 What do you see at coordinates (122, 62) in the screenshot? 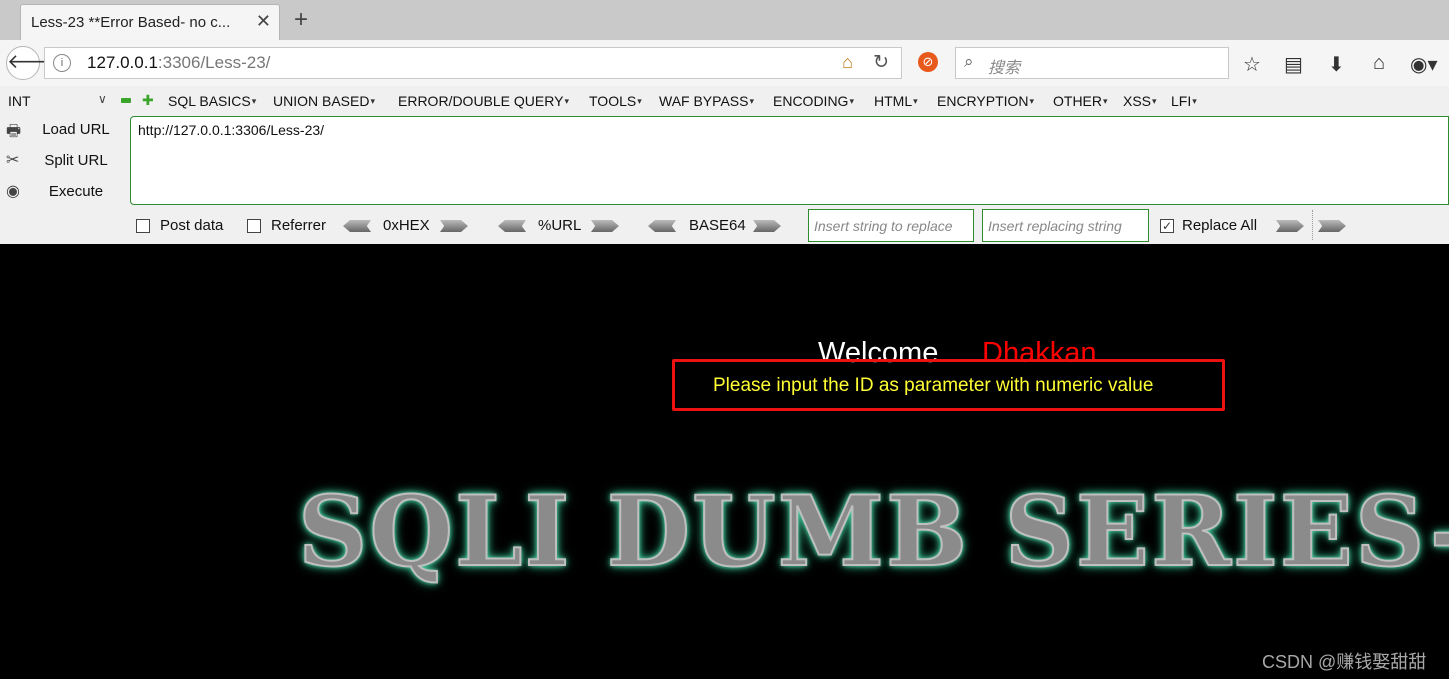
I see `url-host: 127.0.0.1` at bounding box center [122, 62].